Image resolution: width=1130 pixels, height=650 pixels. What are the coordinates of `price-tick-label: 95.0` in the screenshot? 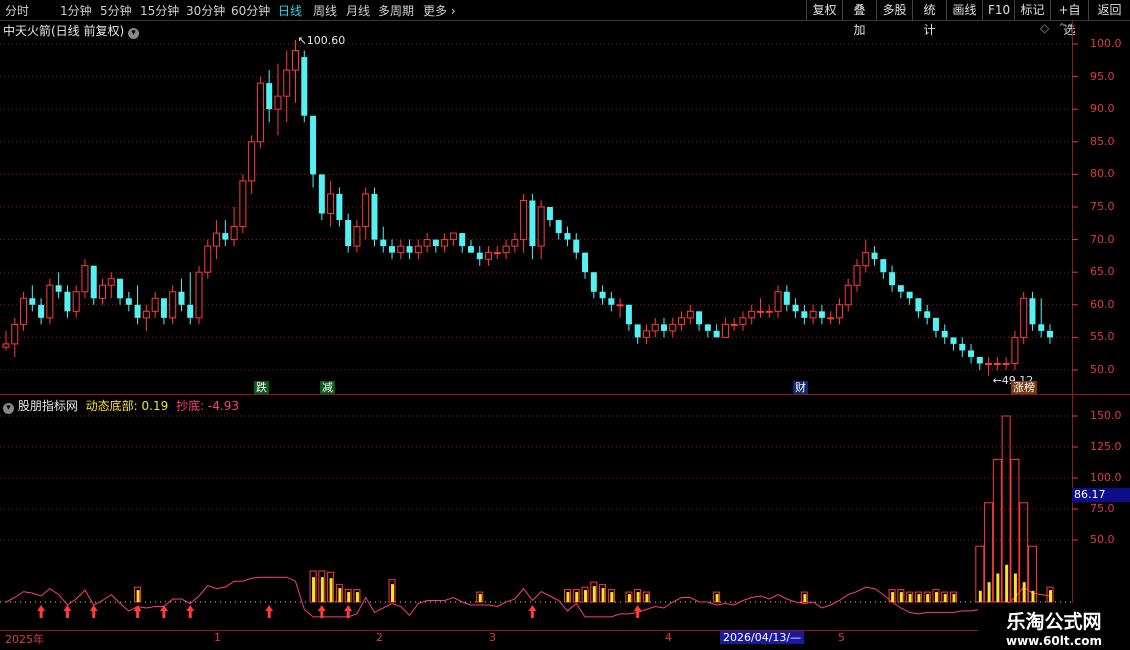 It's located at (1102, 76).